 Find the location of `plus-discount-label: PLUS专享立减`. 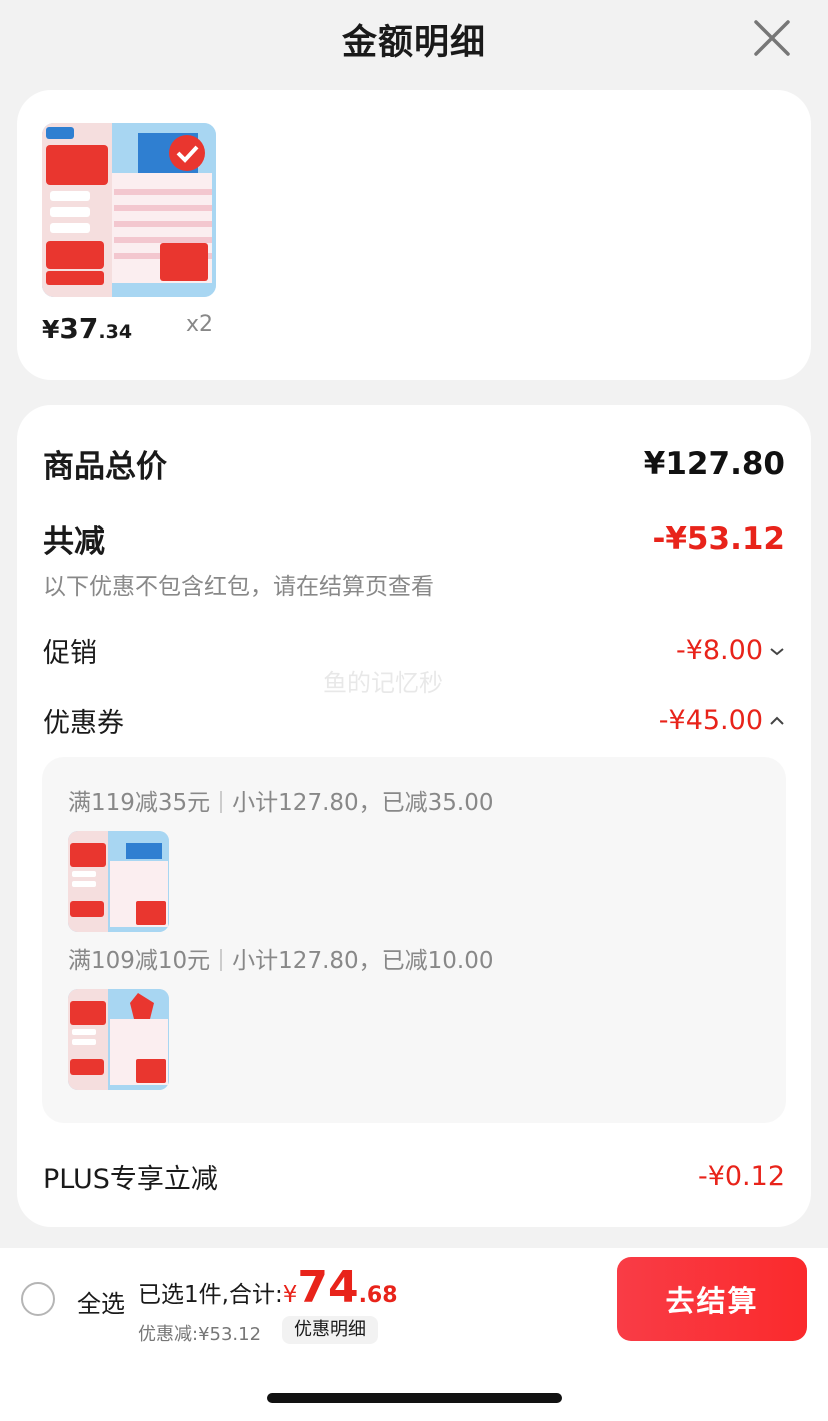

plus-discount-label: PLUS专享立减 is located at coordinates (130, 1179).